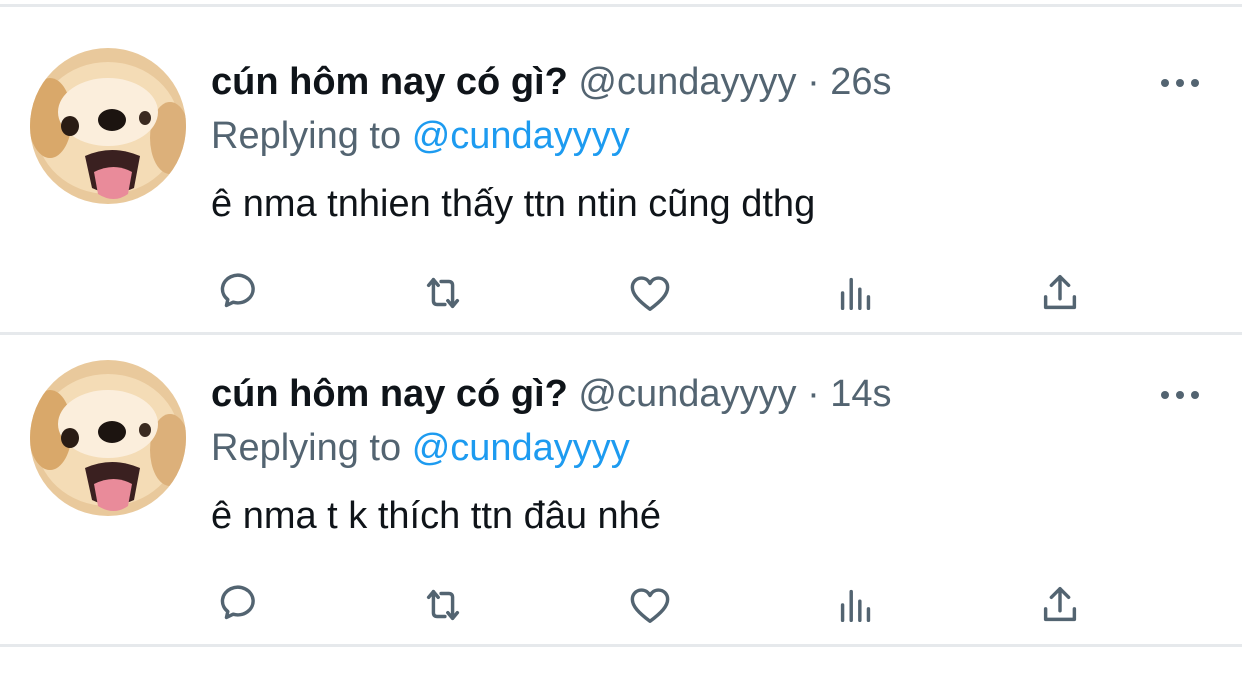 The width and height of the screenshot is (1242, 677). What do you see at coordinates (513, 204) in the screenshot?
I see `tweet-text: ê nma tnhien thấy ttn ntin cũng dthg` at bounding box center [513, 204].